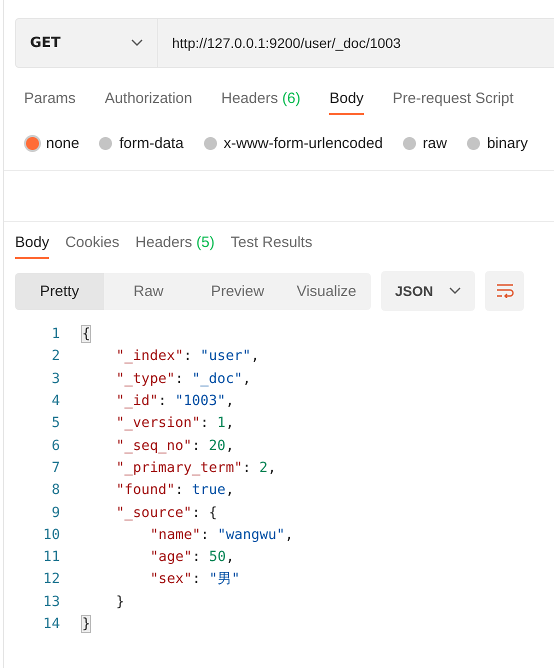 This screenshot has height=668, width=554. Describe the element at coordinates (183, 378) in the screenshot. I see `code-line: "_type": "_doc",` at that location.